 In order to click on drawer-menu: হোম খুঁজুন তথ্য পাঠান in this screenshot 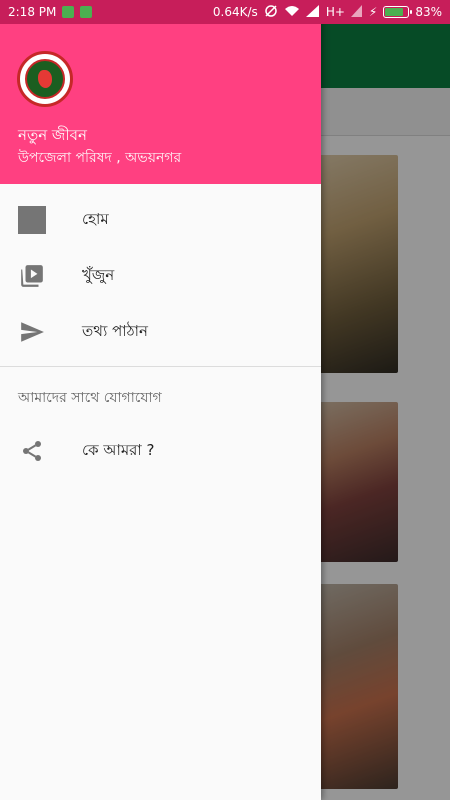, I will do `click(160, 276)`.